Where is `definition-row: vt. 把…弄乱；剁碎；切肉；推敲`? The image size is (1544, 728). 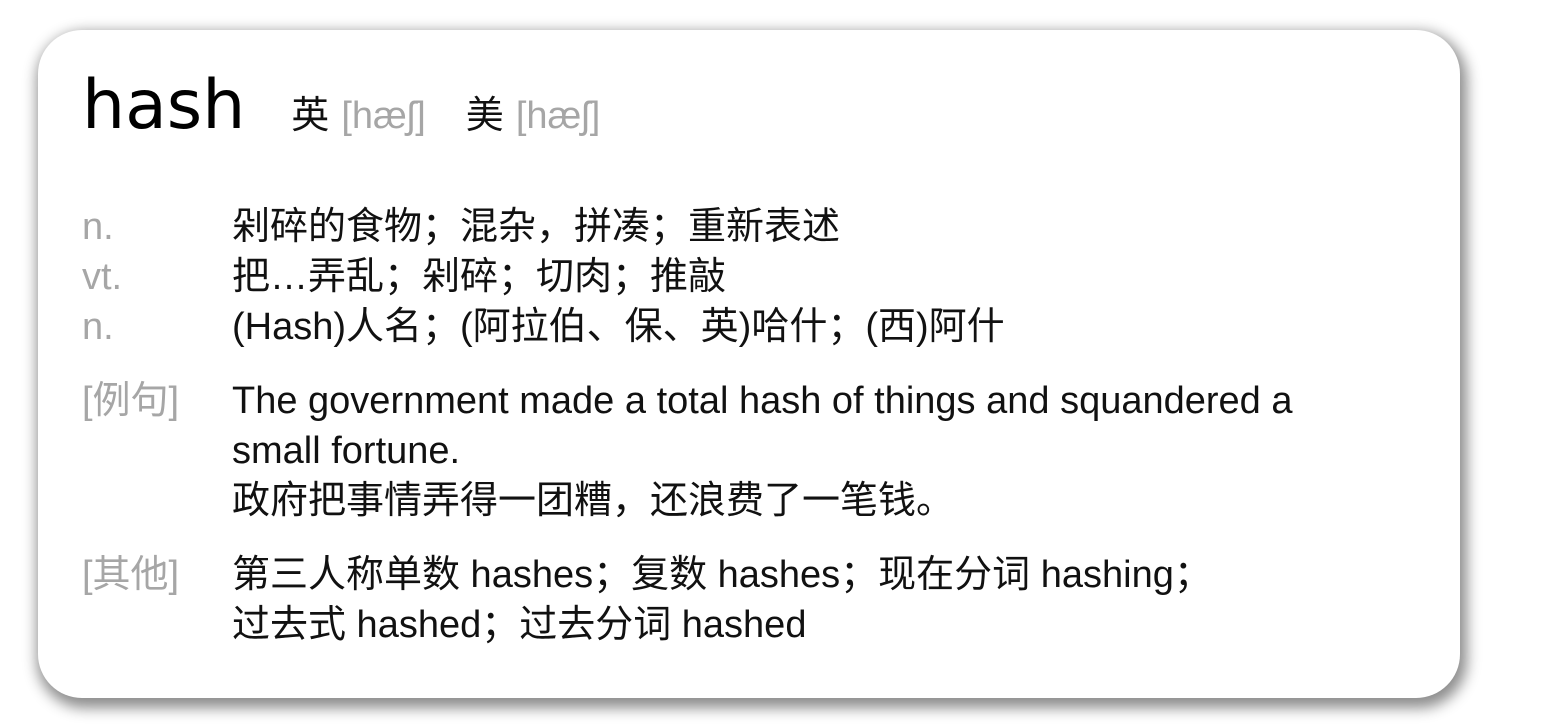 definition-row: vt. 把…弄乱；剁碎；切肉；推敲 is located at coordinates (762, 277).